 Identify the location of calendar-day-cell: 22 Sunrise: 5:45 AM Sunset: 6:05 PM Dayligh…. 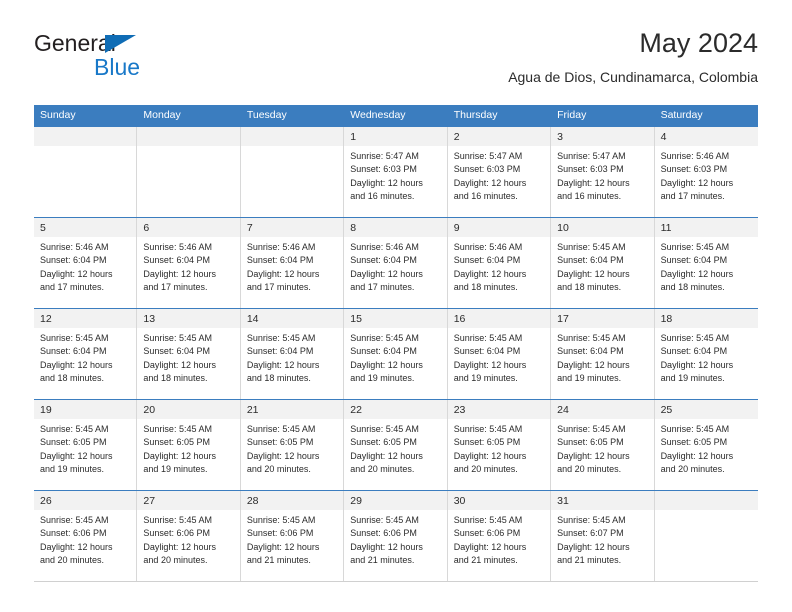
(396, 445).